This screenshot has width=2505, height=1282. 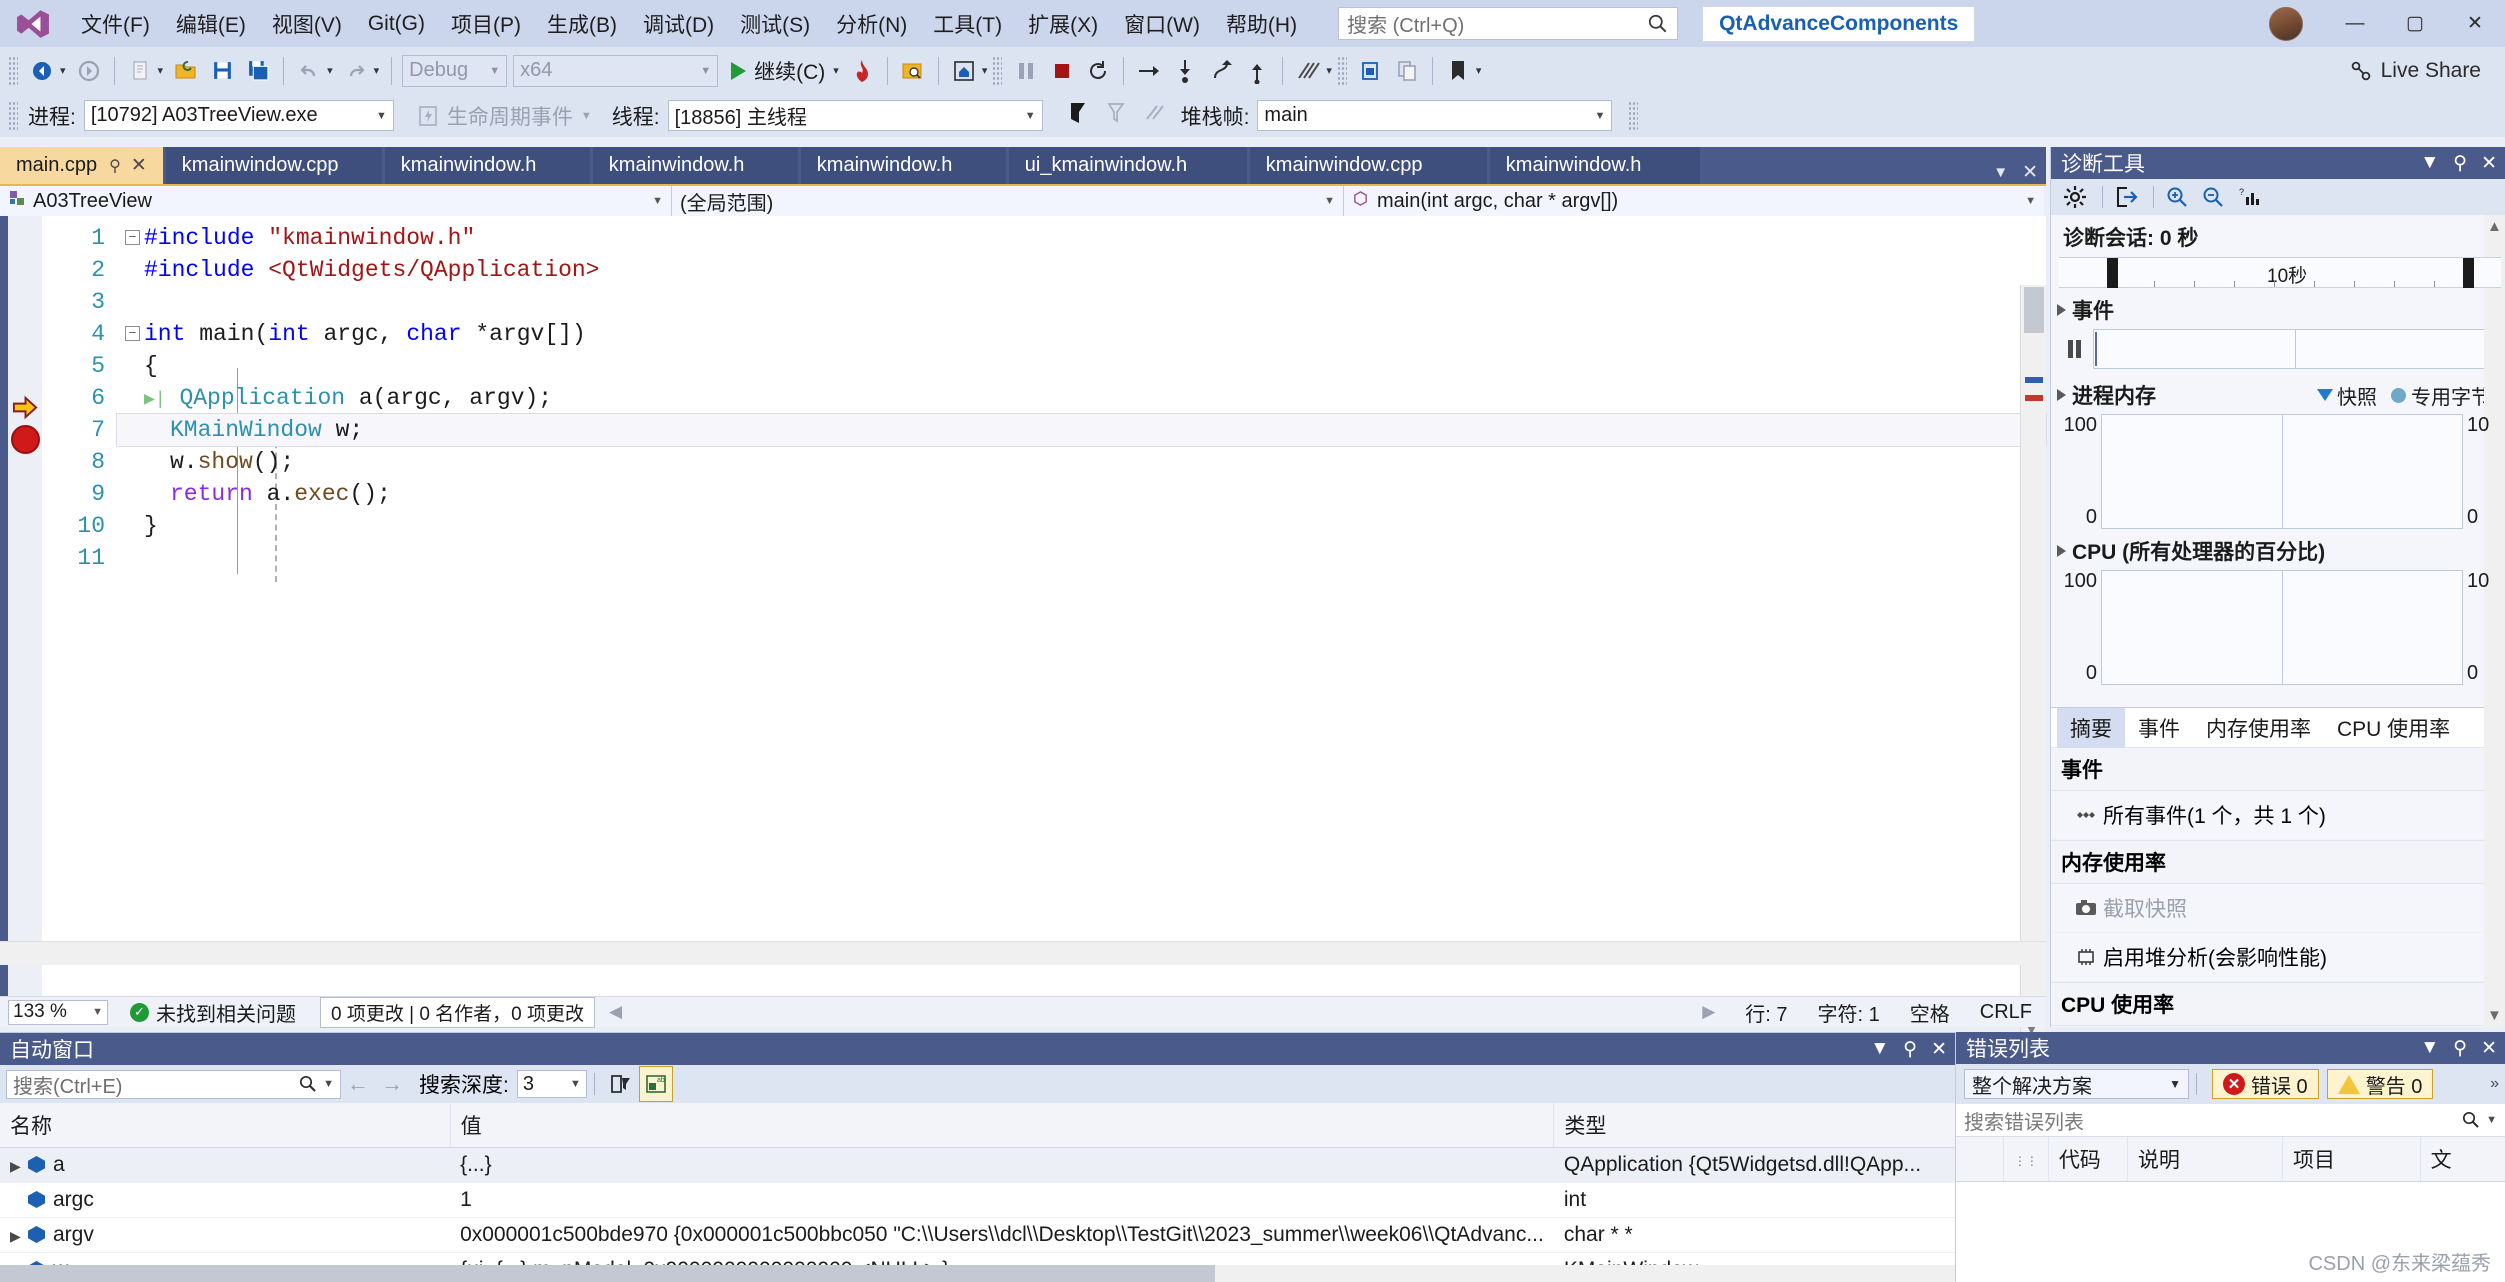 I want to click on stackframe-combo: main ▼, so click(x=1435, y=115).